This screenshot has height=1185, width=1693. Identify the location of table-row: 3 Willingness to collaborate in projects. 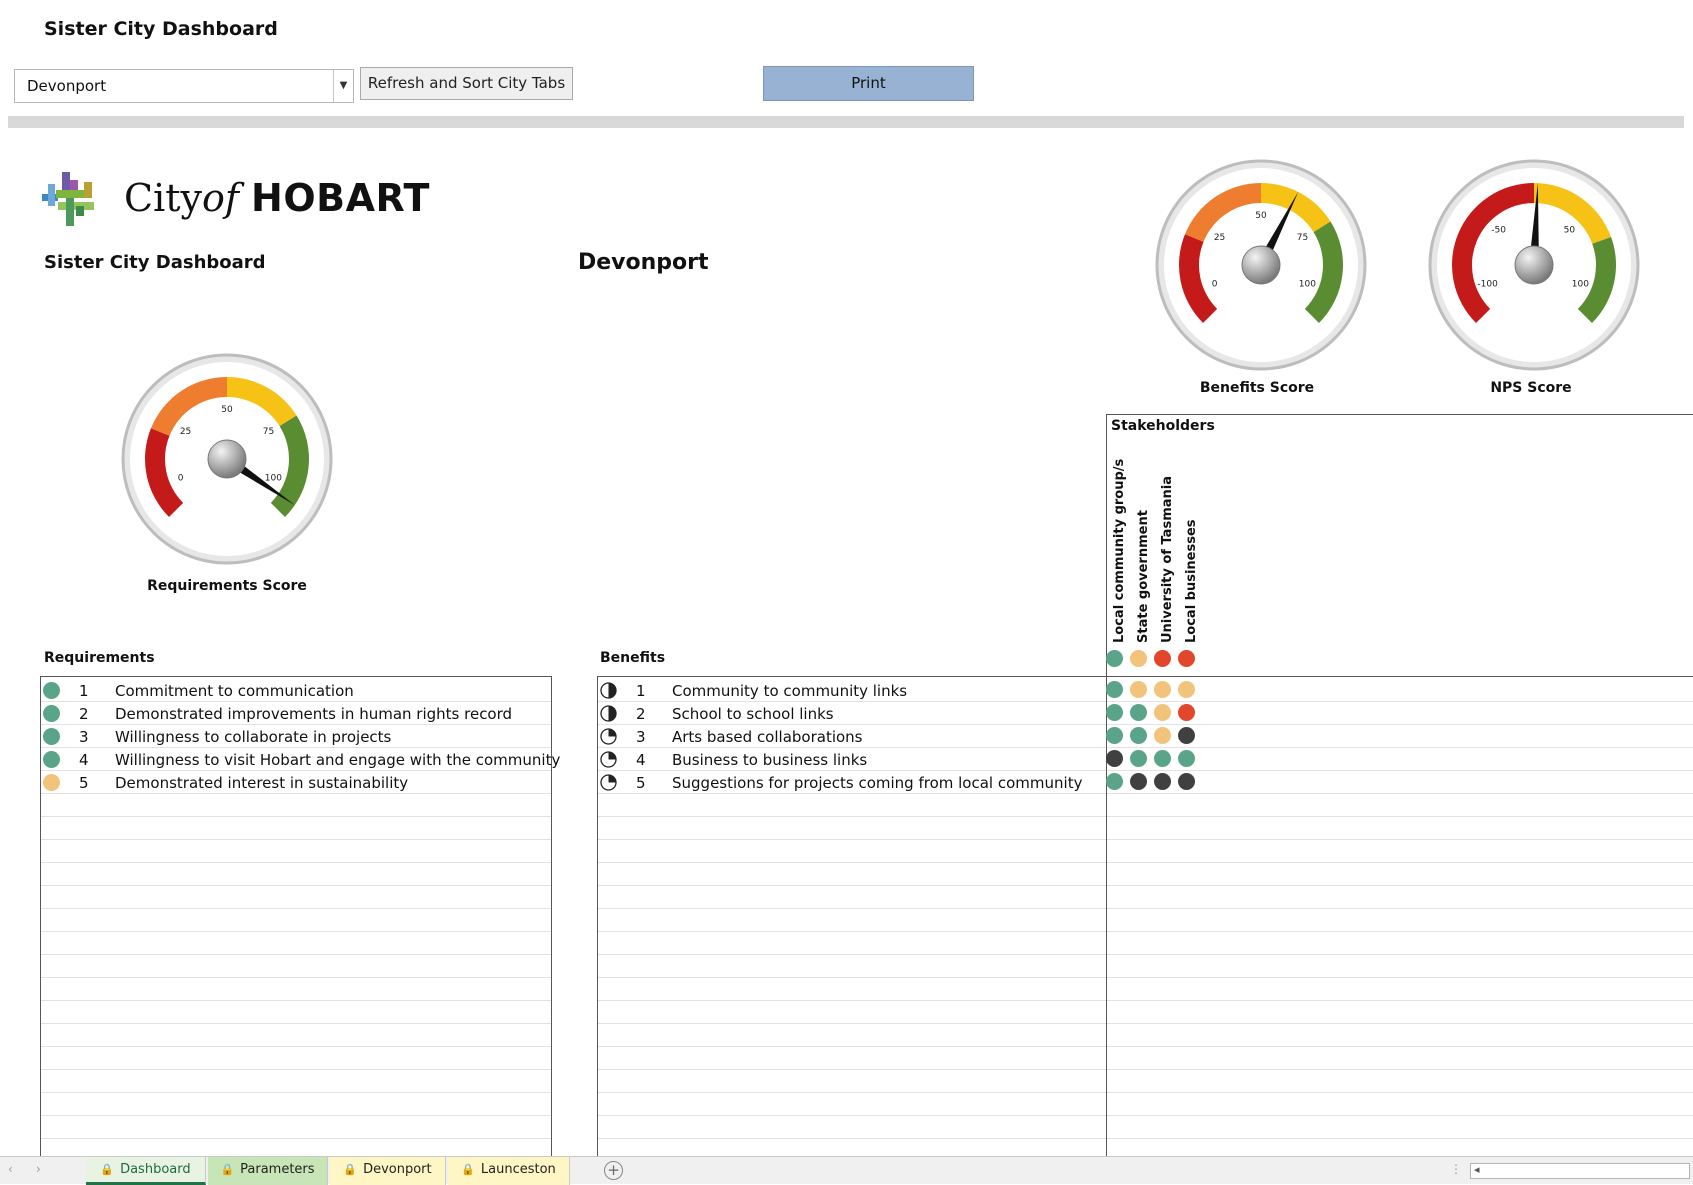
(296, 736).